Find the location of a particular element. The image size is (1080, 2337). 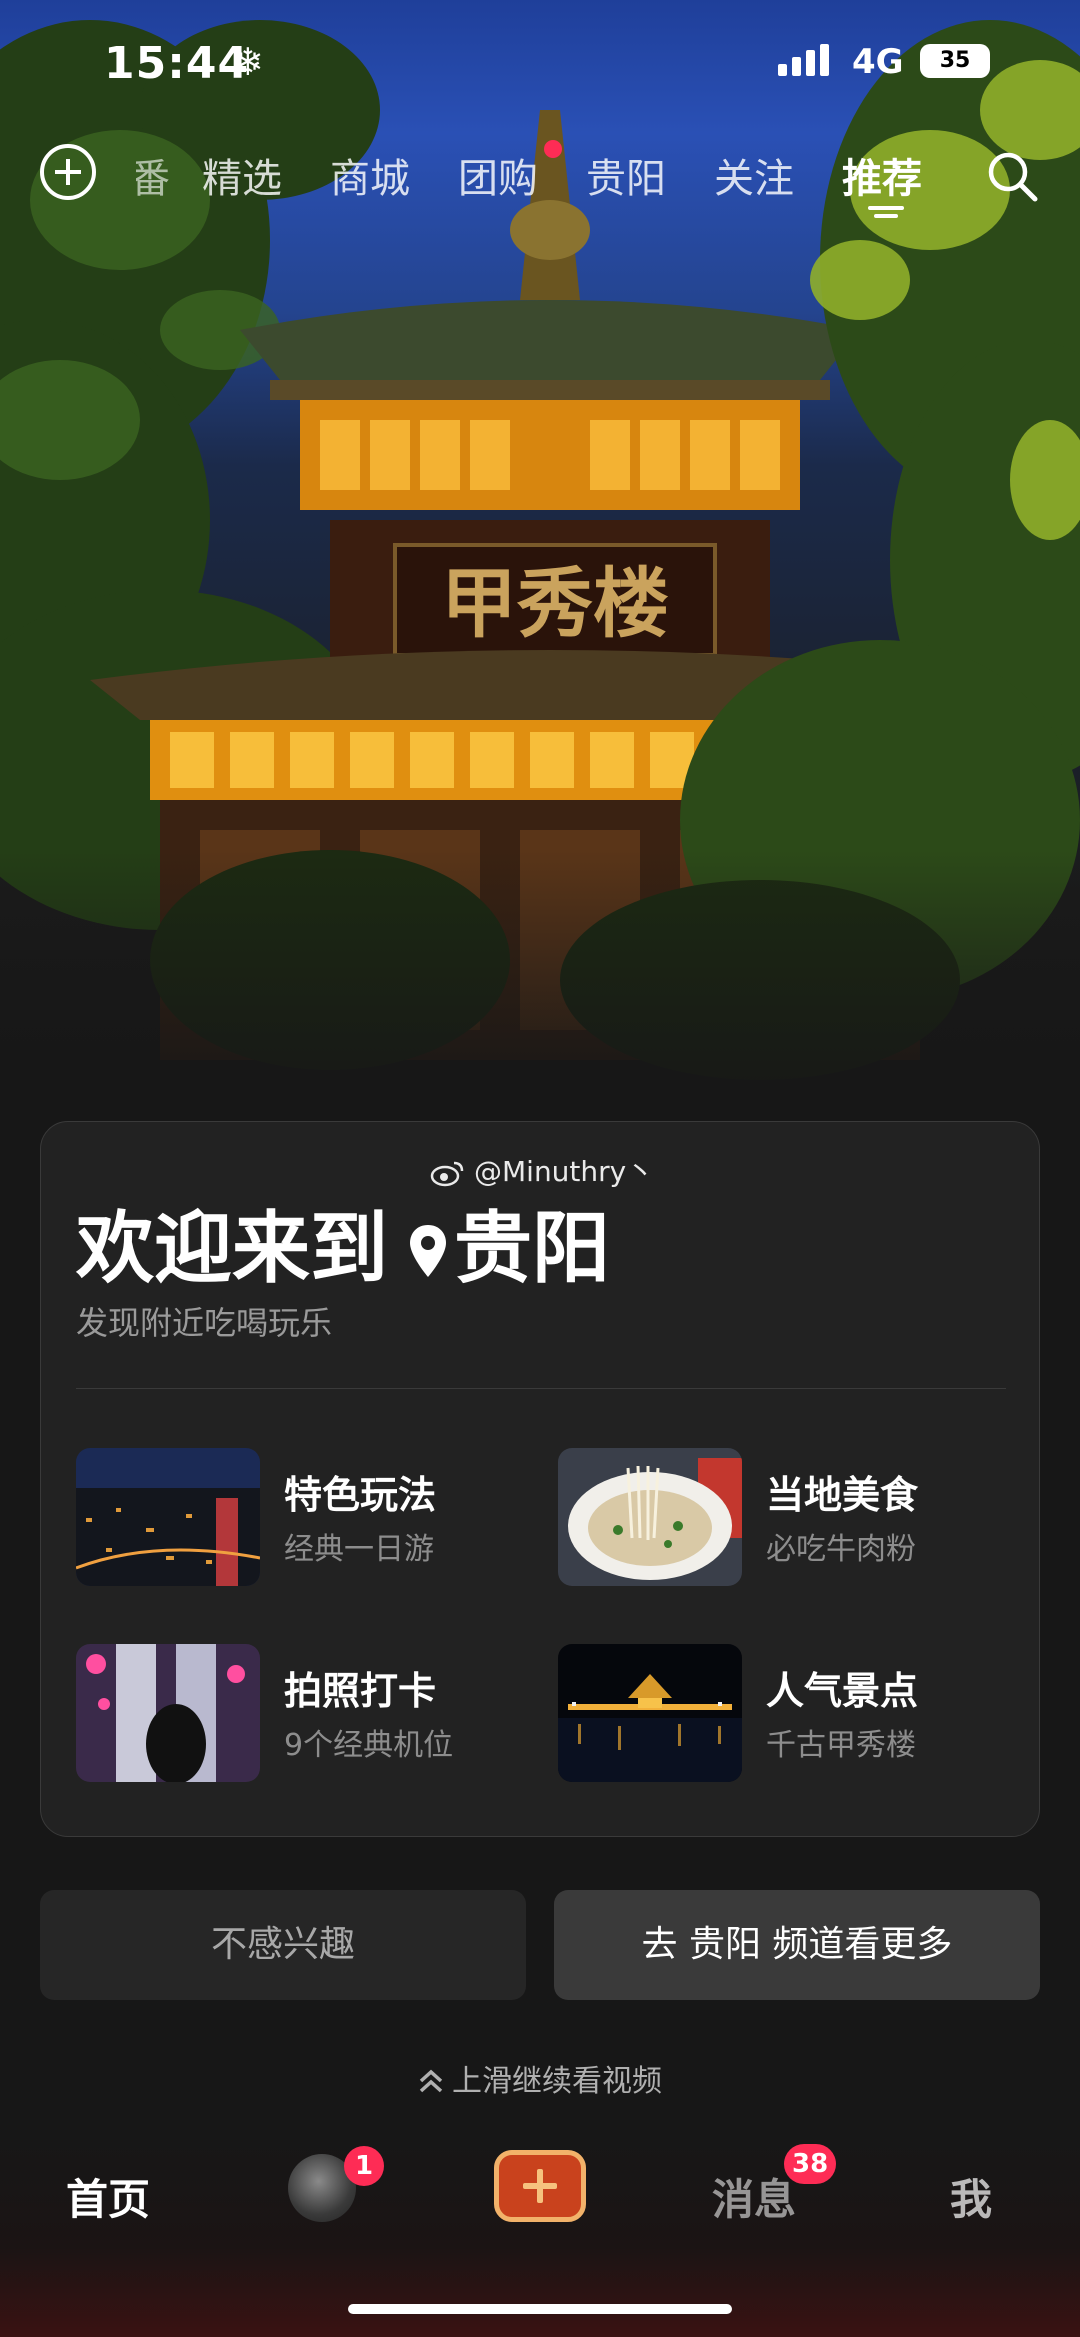

feature-item-title: 当地美食 is located at coordinates (842, 1495).